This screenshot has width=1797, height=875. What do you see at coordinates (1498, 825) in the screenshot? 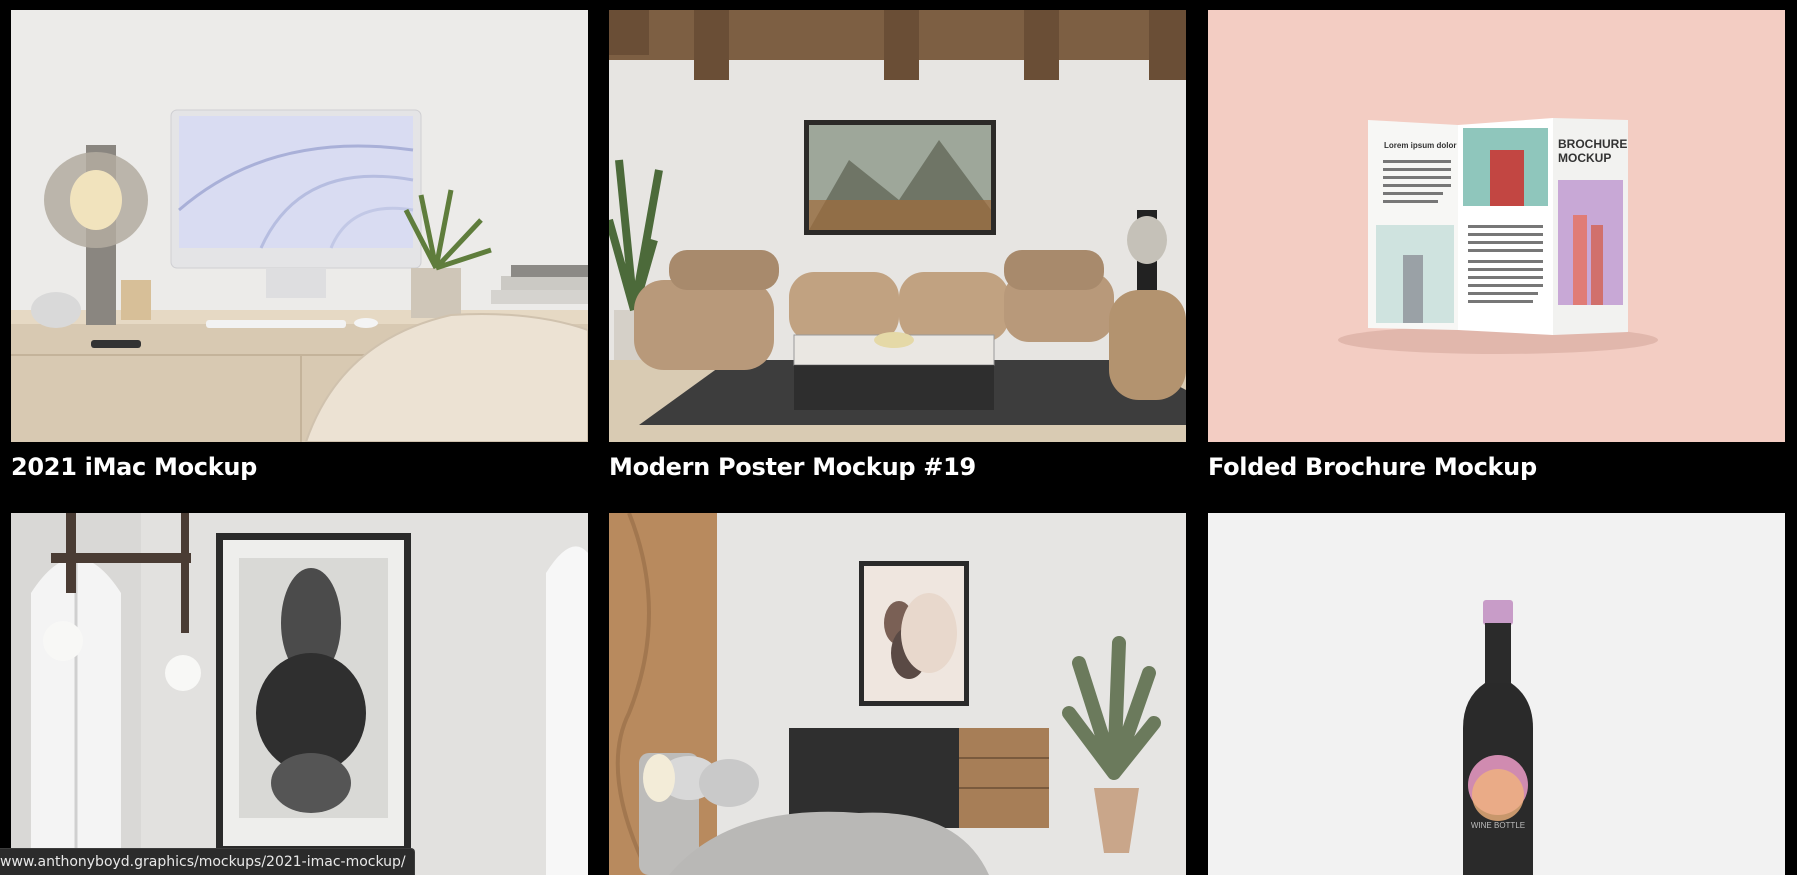
I see `bottle-label: WINE BOTTLE` at bounding box center [1498, 825].